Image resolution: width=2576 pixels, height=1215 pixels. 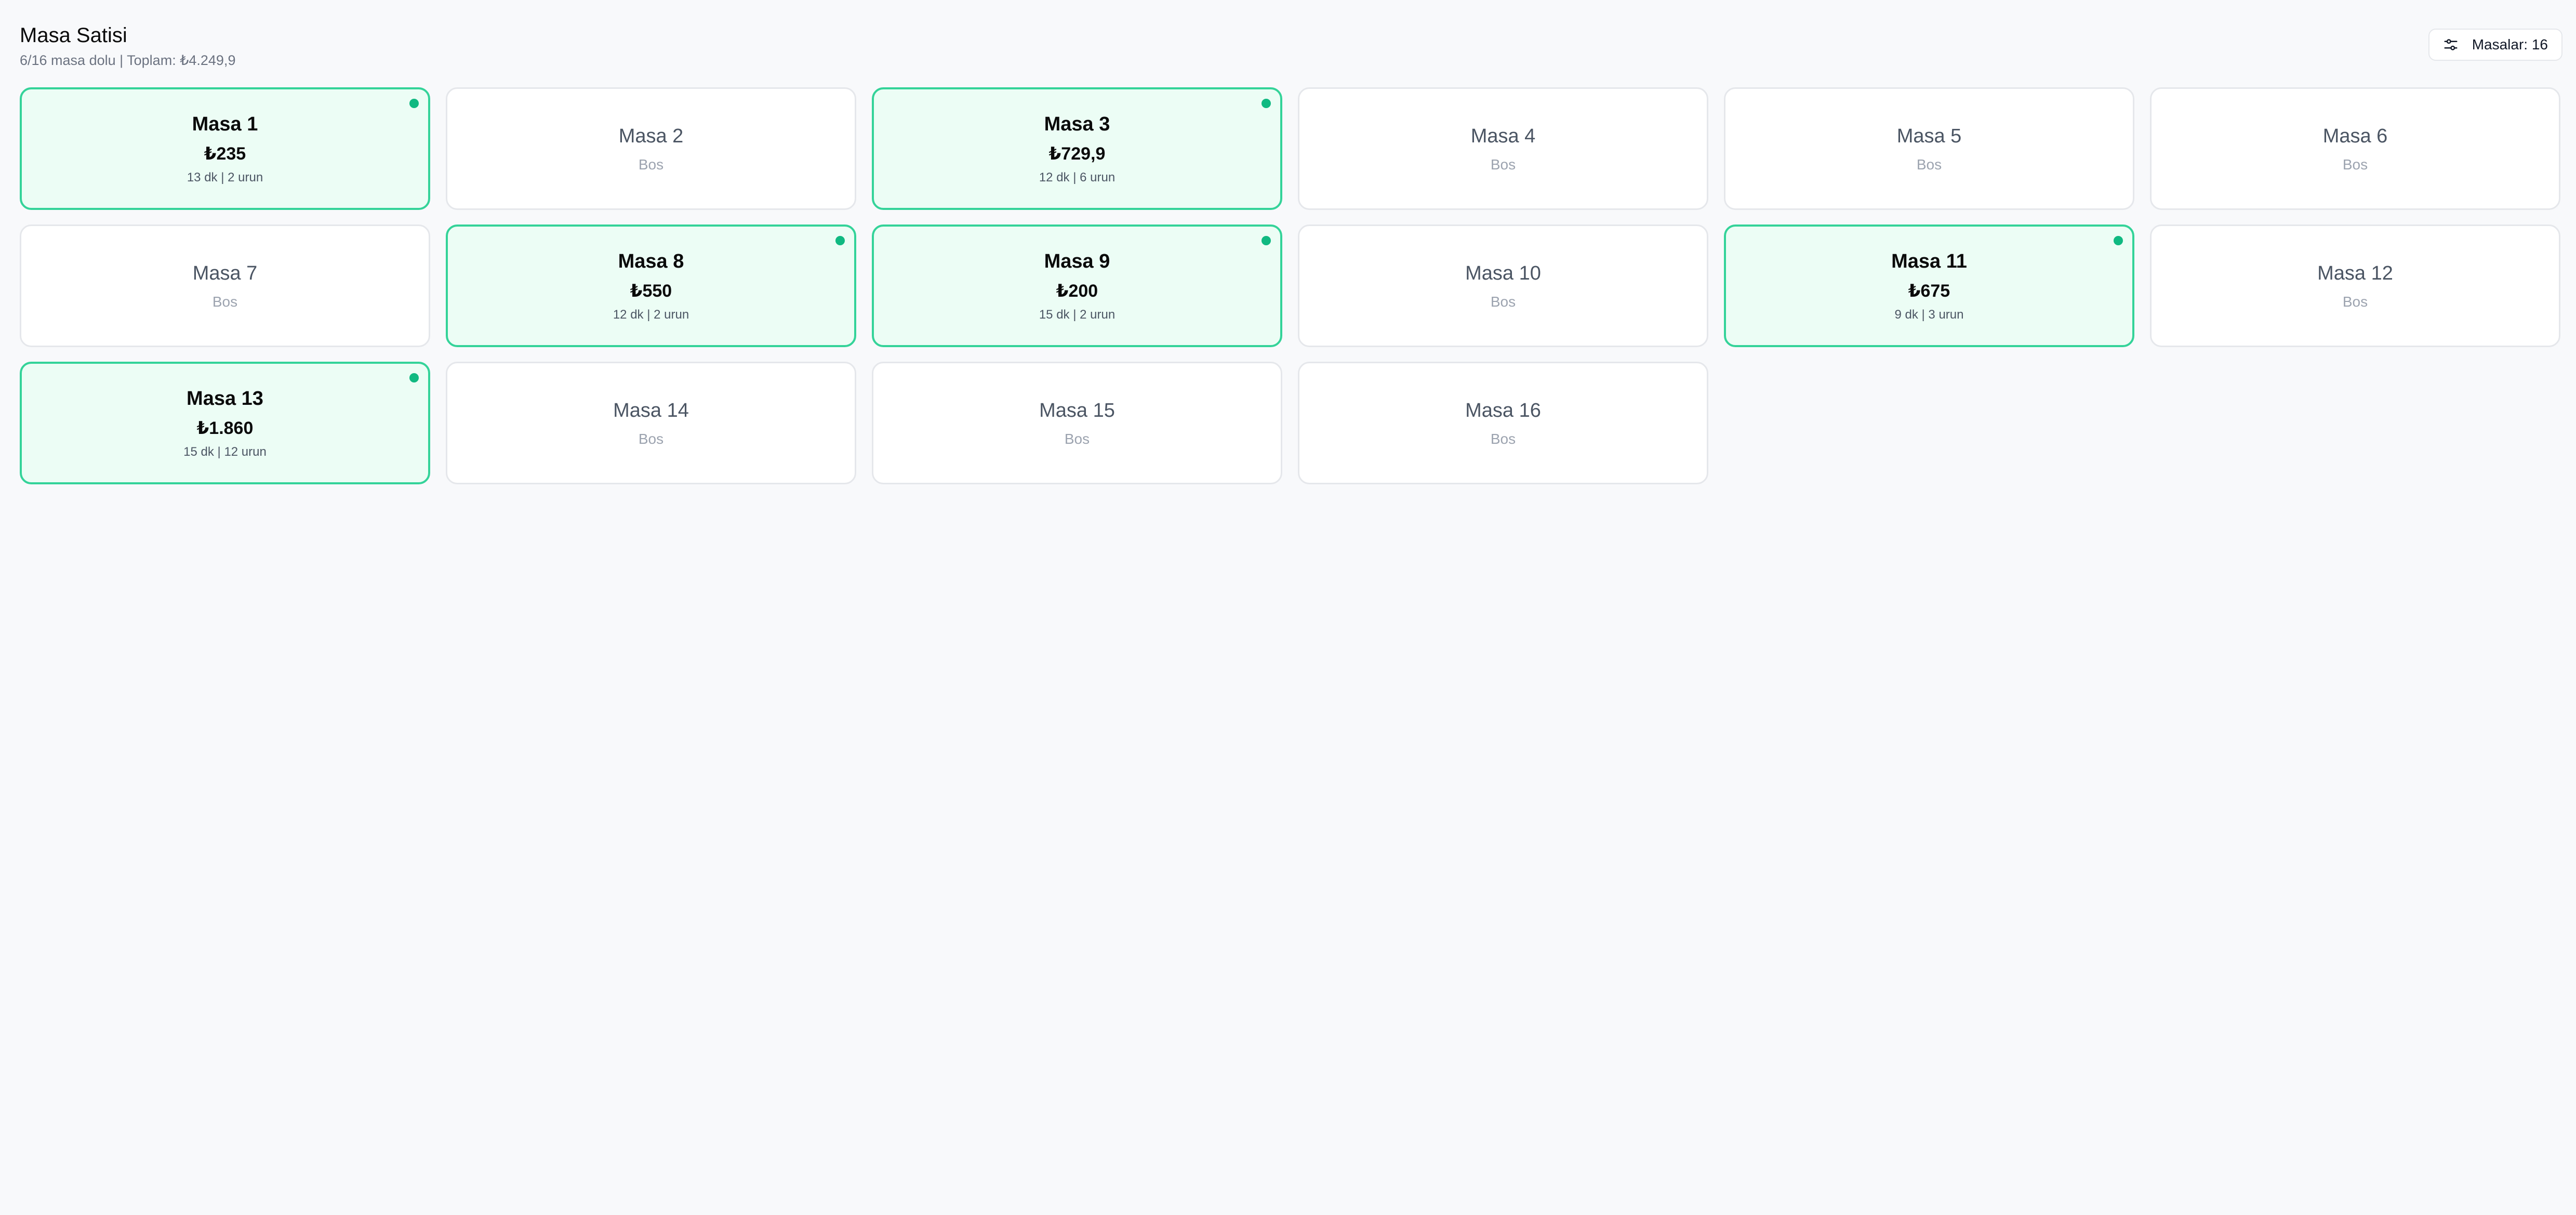 I want to click on table-total-amount: ₺235, so click(x=225, y=154).